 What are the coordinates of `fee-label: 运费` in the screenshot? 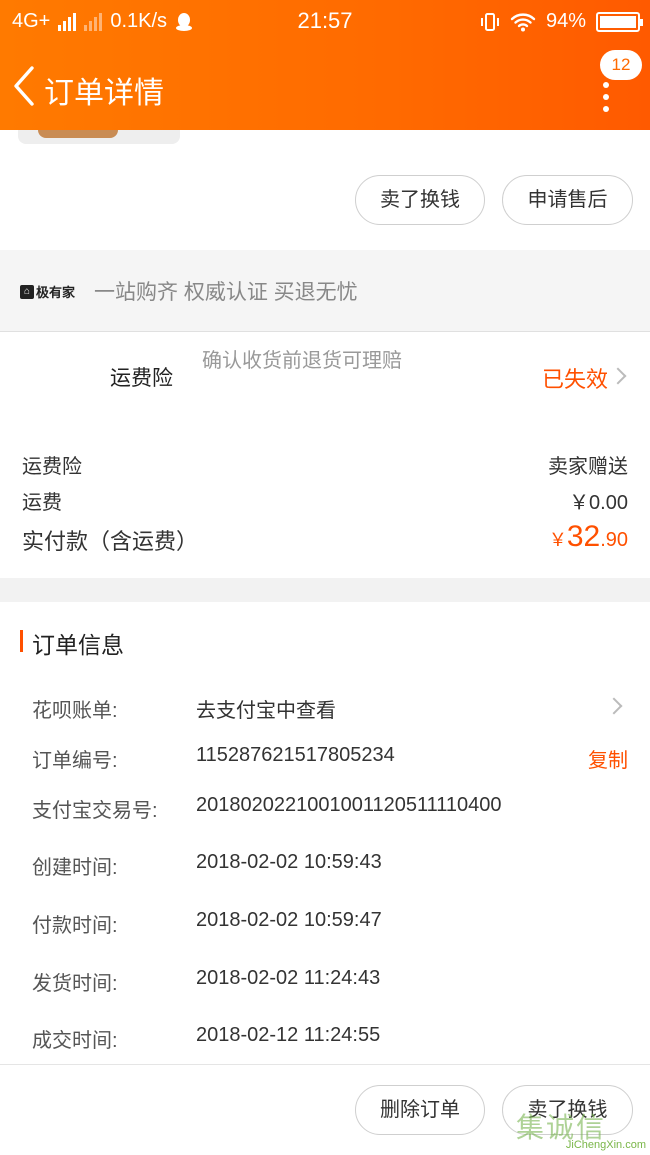 It's located at (42, 503).